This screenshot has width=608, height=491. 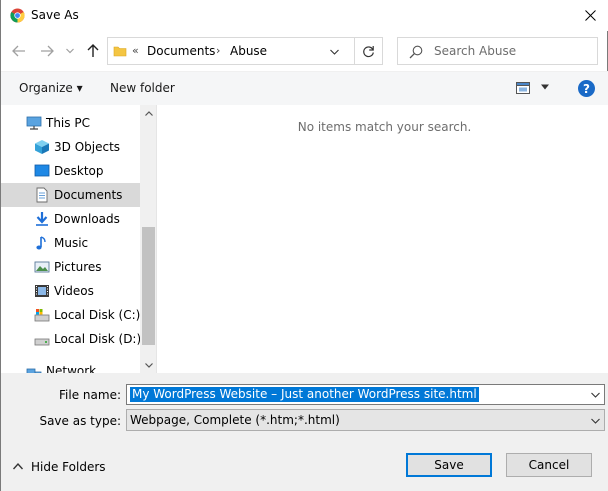 I want to click on address-bar: « Documents › Abuse, so click(x=245, y=51).